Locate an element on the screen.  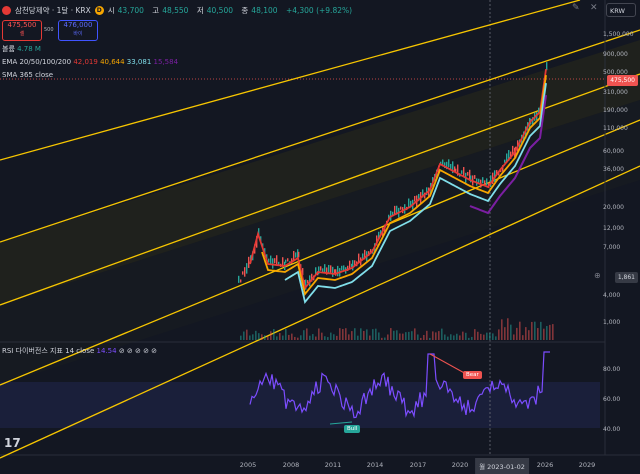
rsi-legend: RSI 다이버전스 지표 14 close 14.54 ⊘ ⊘ ⊘ ⊘ ⊘ is located at coordinates (79, 351).